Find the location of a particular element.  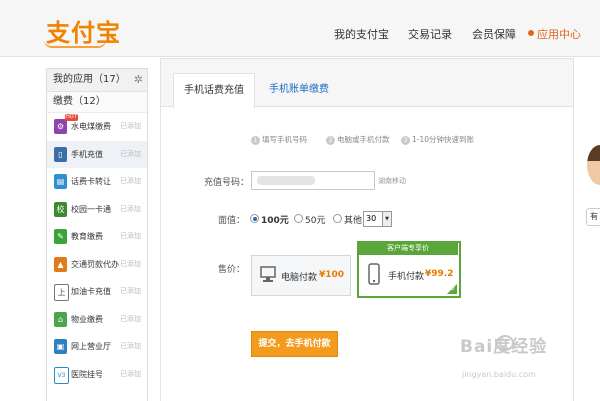

sidebar-item-label: 交通罚款代办 is located at coordinates (95, 264).